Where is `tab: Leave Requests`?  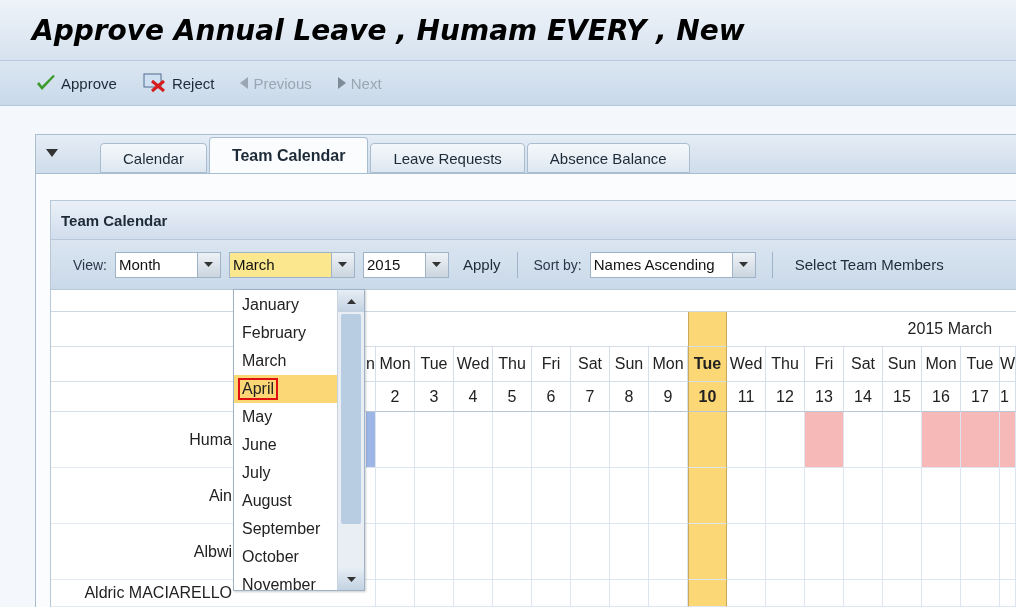 tab: Leave Requests is located at coordinates (447, 158).